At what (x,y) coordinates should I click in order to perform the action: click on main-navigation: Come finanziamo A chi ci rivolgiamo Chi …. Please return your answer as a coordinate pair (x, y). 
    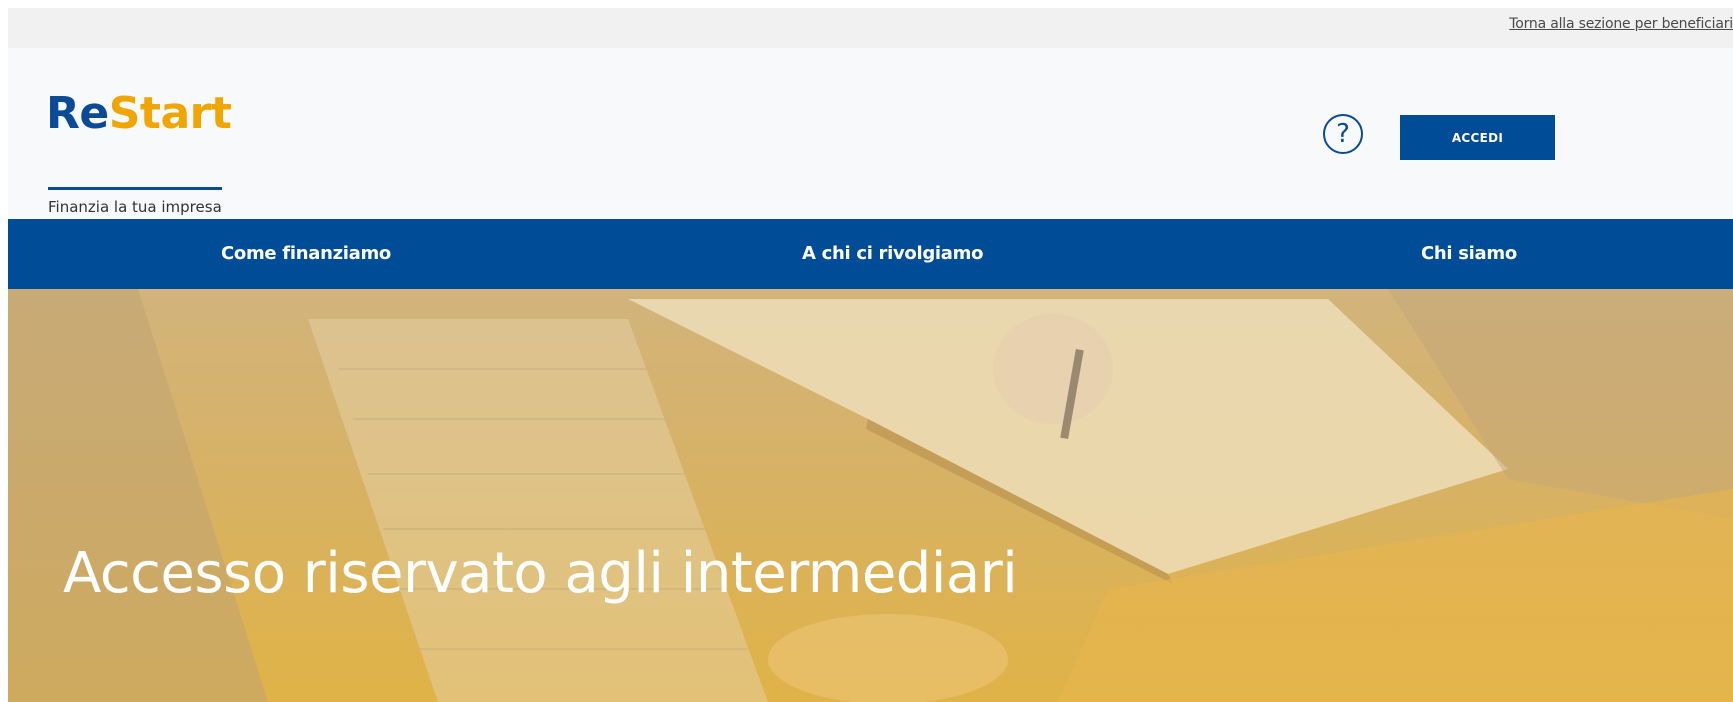
    Looking at the image, I should click on (870, 254).